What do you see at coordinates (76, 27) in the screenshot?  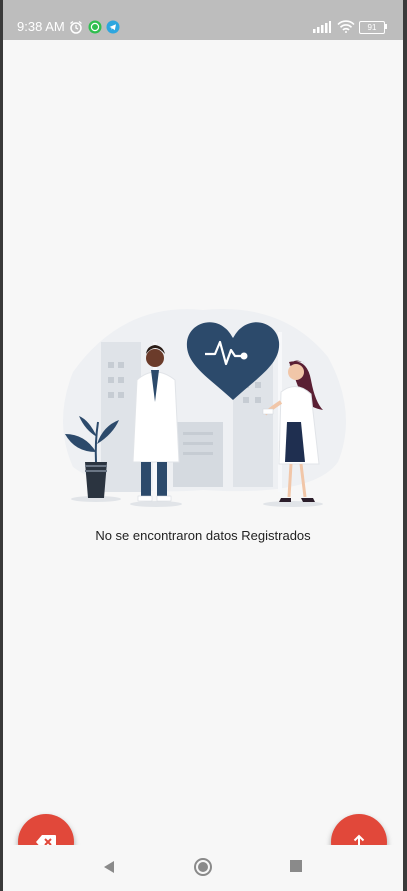 I see `alarm-icon` at bounding box center [76, 27].